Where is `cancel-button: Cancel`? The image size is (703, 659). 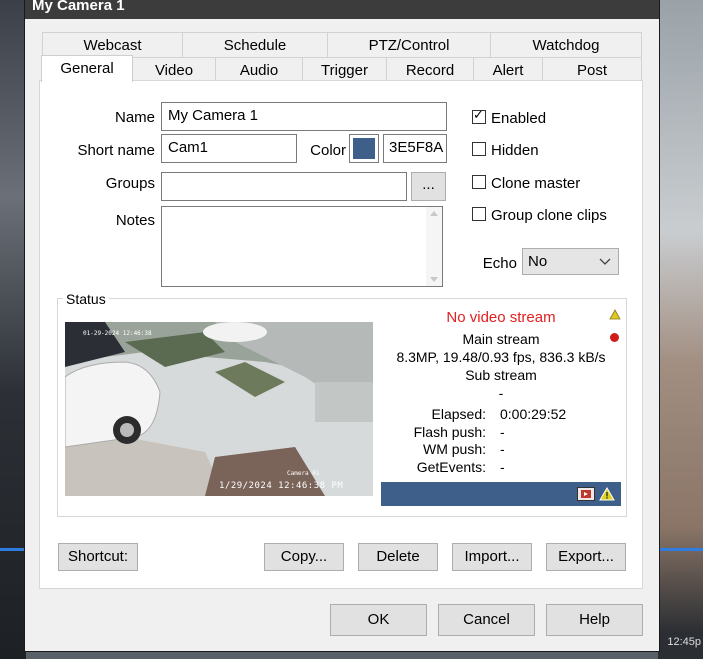 cancel-button: Cancel is located at coordinates (486, 620).